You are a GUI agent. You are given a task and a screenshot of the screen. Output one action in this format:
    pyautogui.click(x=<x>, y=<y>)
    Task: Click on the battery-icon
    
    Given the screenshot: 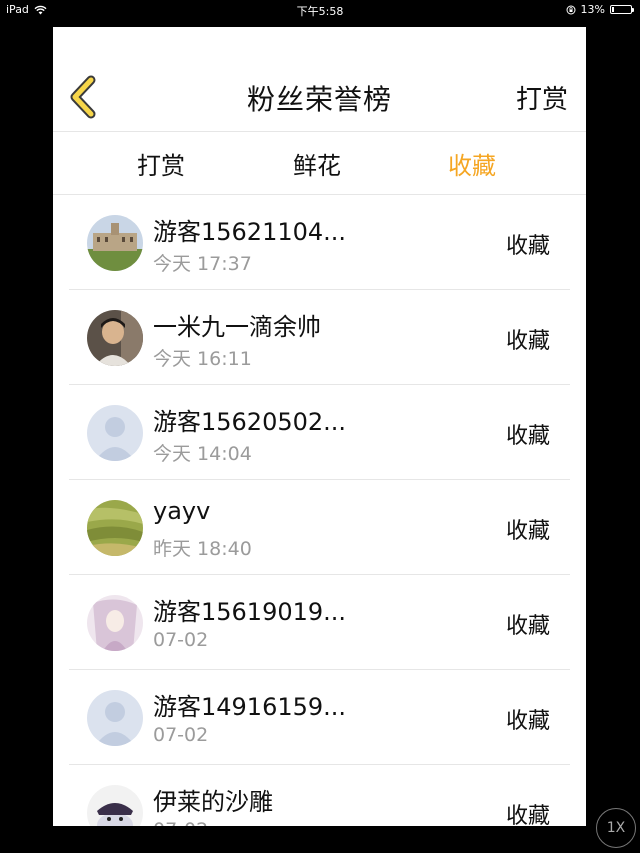 What is the action you would take?
    pyautogui.click(x=622, y=9)
    